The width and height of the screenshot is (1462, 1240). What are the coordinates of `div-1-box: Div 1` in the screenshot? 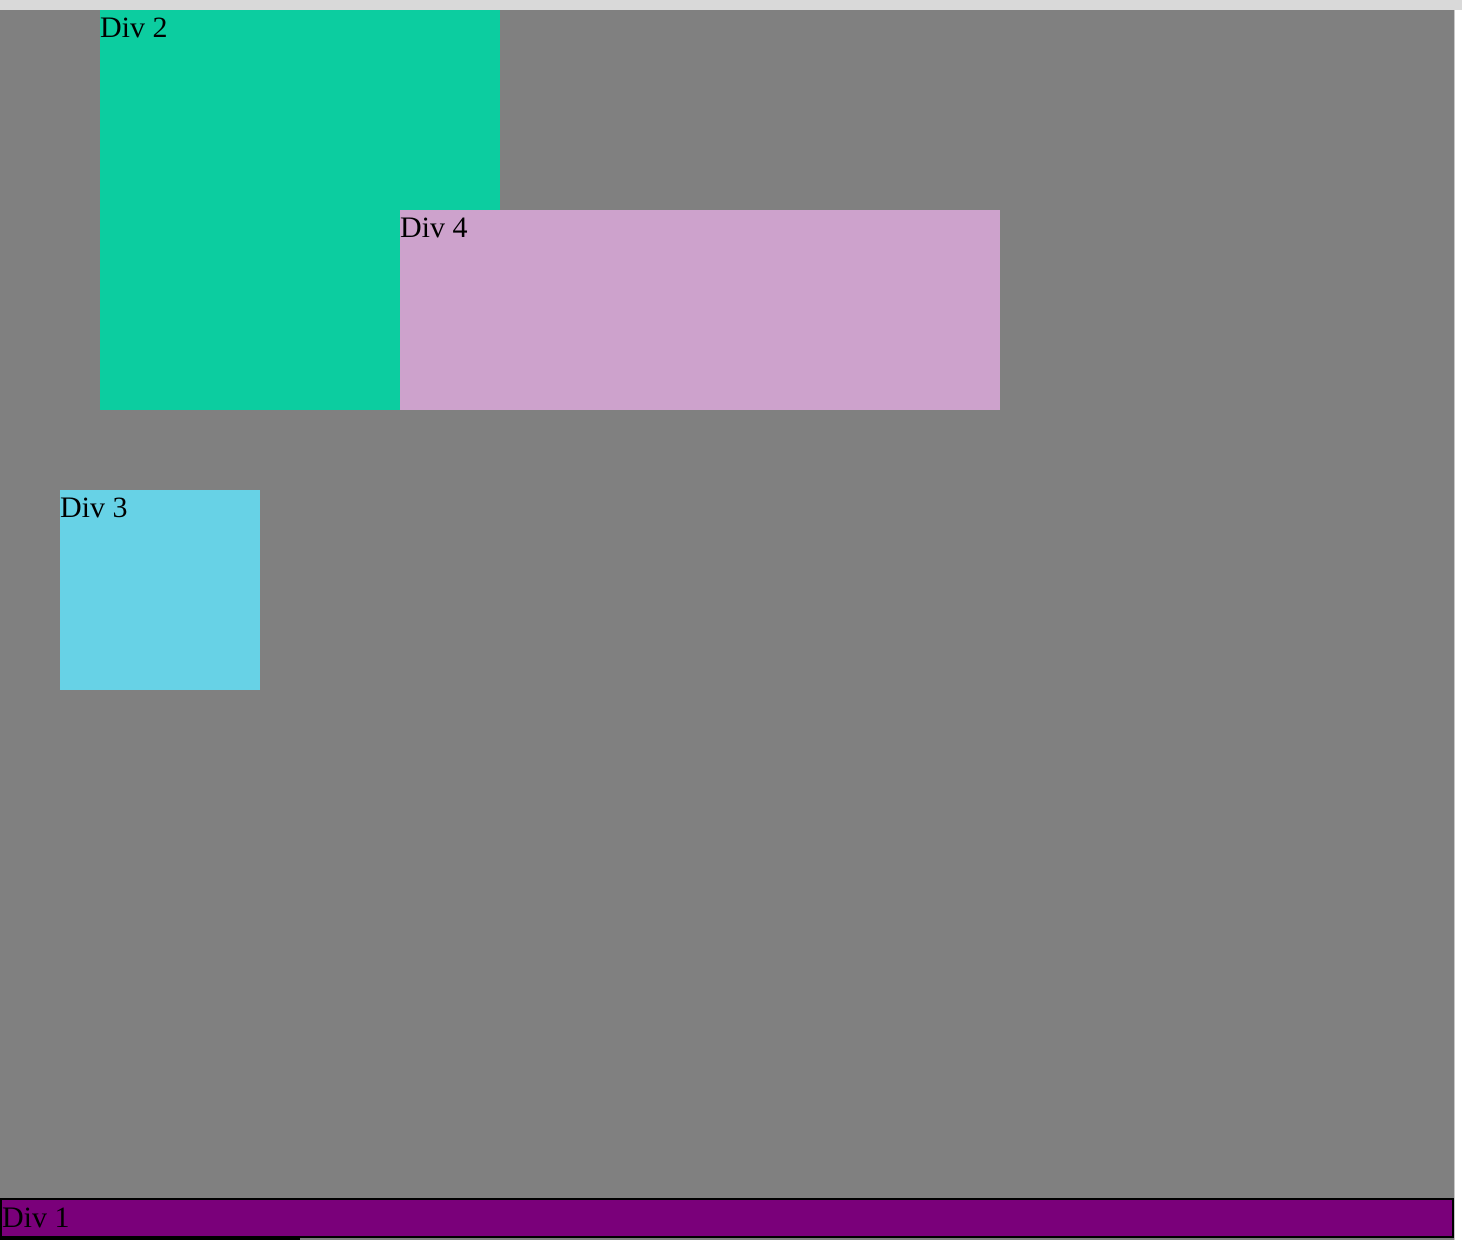 It's located at (727, 1218).